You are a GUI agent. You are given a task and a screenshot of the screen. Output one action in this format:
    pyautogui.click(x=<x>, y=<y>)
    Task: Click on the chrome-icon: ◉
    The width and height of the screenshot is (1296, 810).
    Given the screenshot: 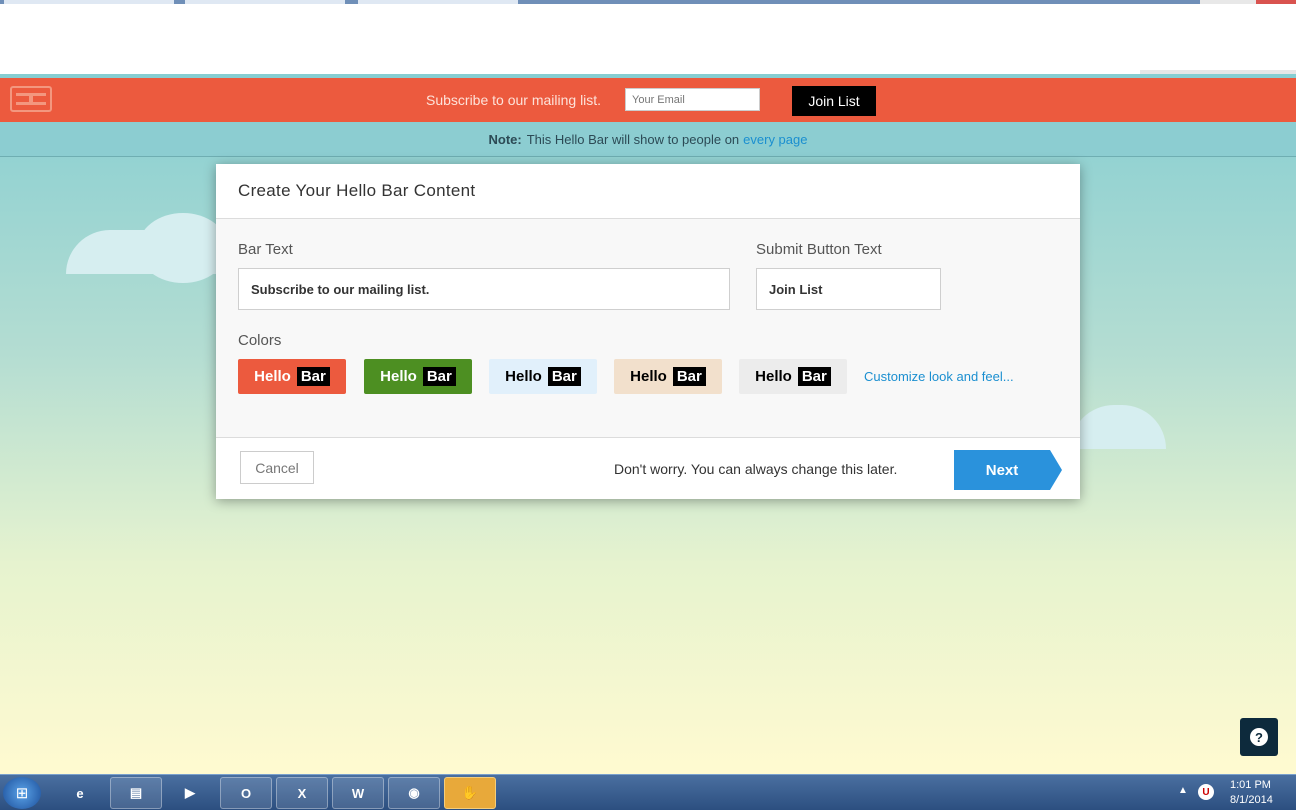 What is the action you would take?
    pyautogui.click(x=414, y=793)
    